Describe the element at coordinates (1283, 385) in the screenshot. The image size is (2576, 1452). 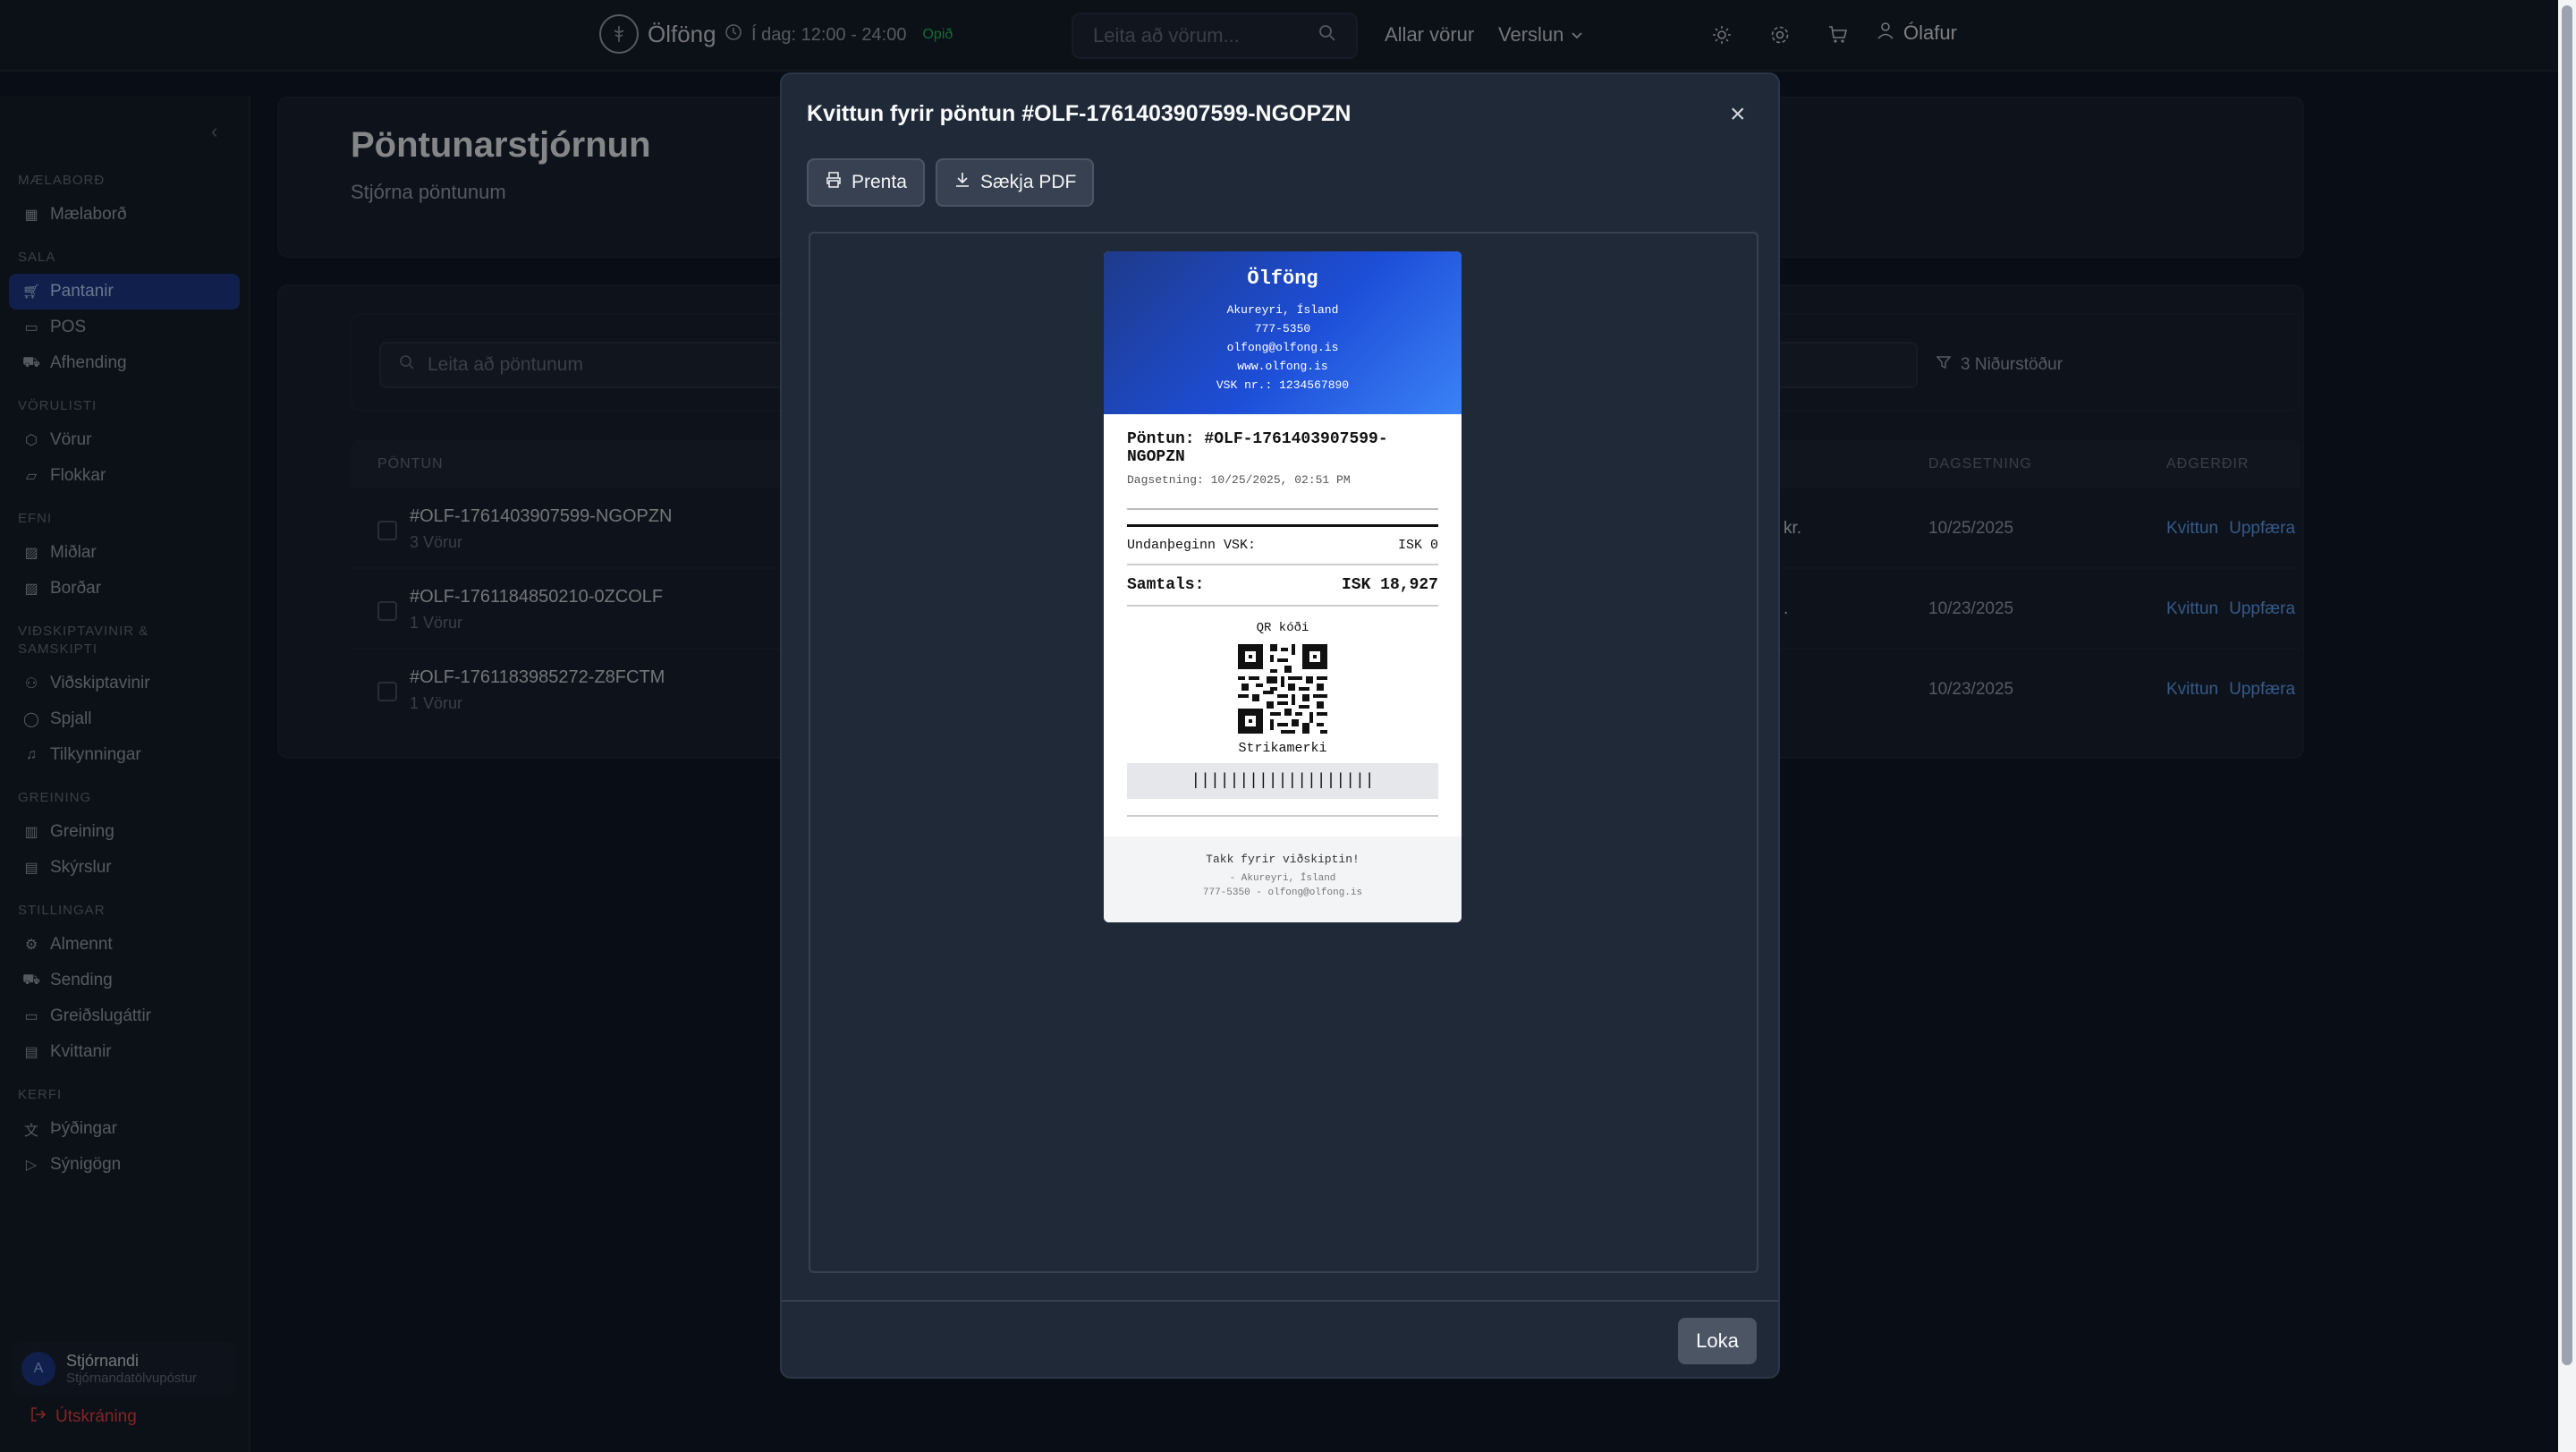
I see `receipt-vat-number: VSK nr.: 1234567890` at that location.